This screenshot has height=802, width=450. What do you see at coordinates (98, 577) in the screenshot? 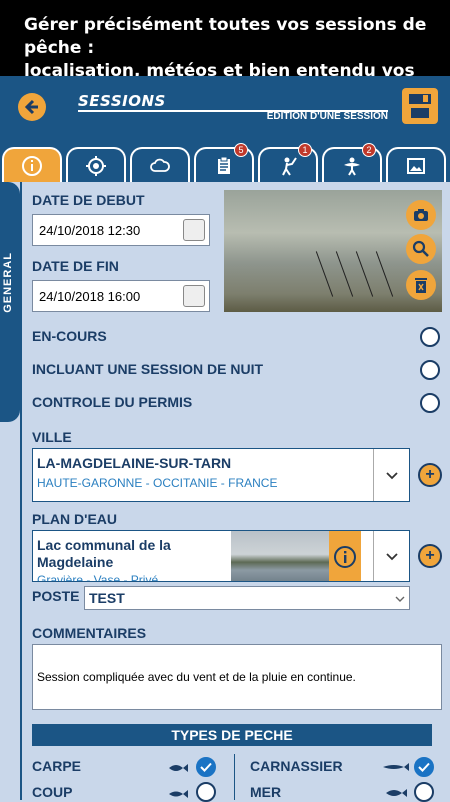
I see `water-body-details: Gravière - Vase - Privé` at bounding box center [98, 577].